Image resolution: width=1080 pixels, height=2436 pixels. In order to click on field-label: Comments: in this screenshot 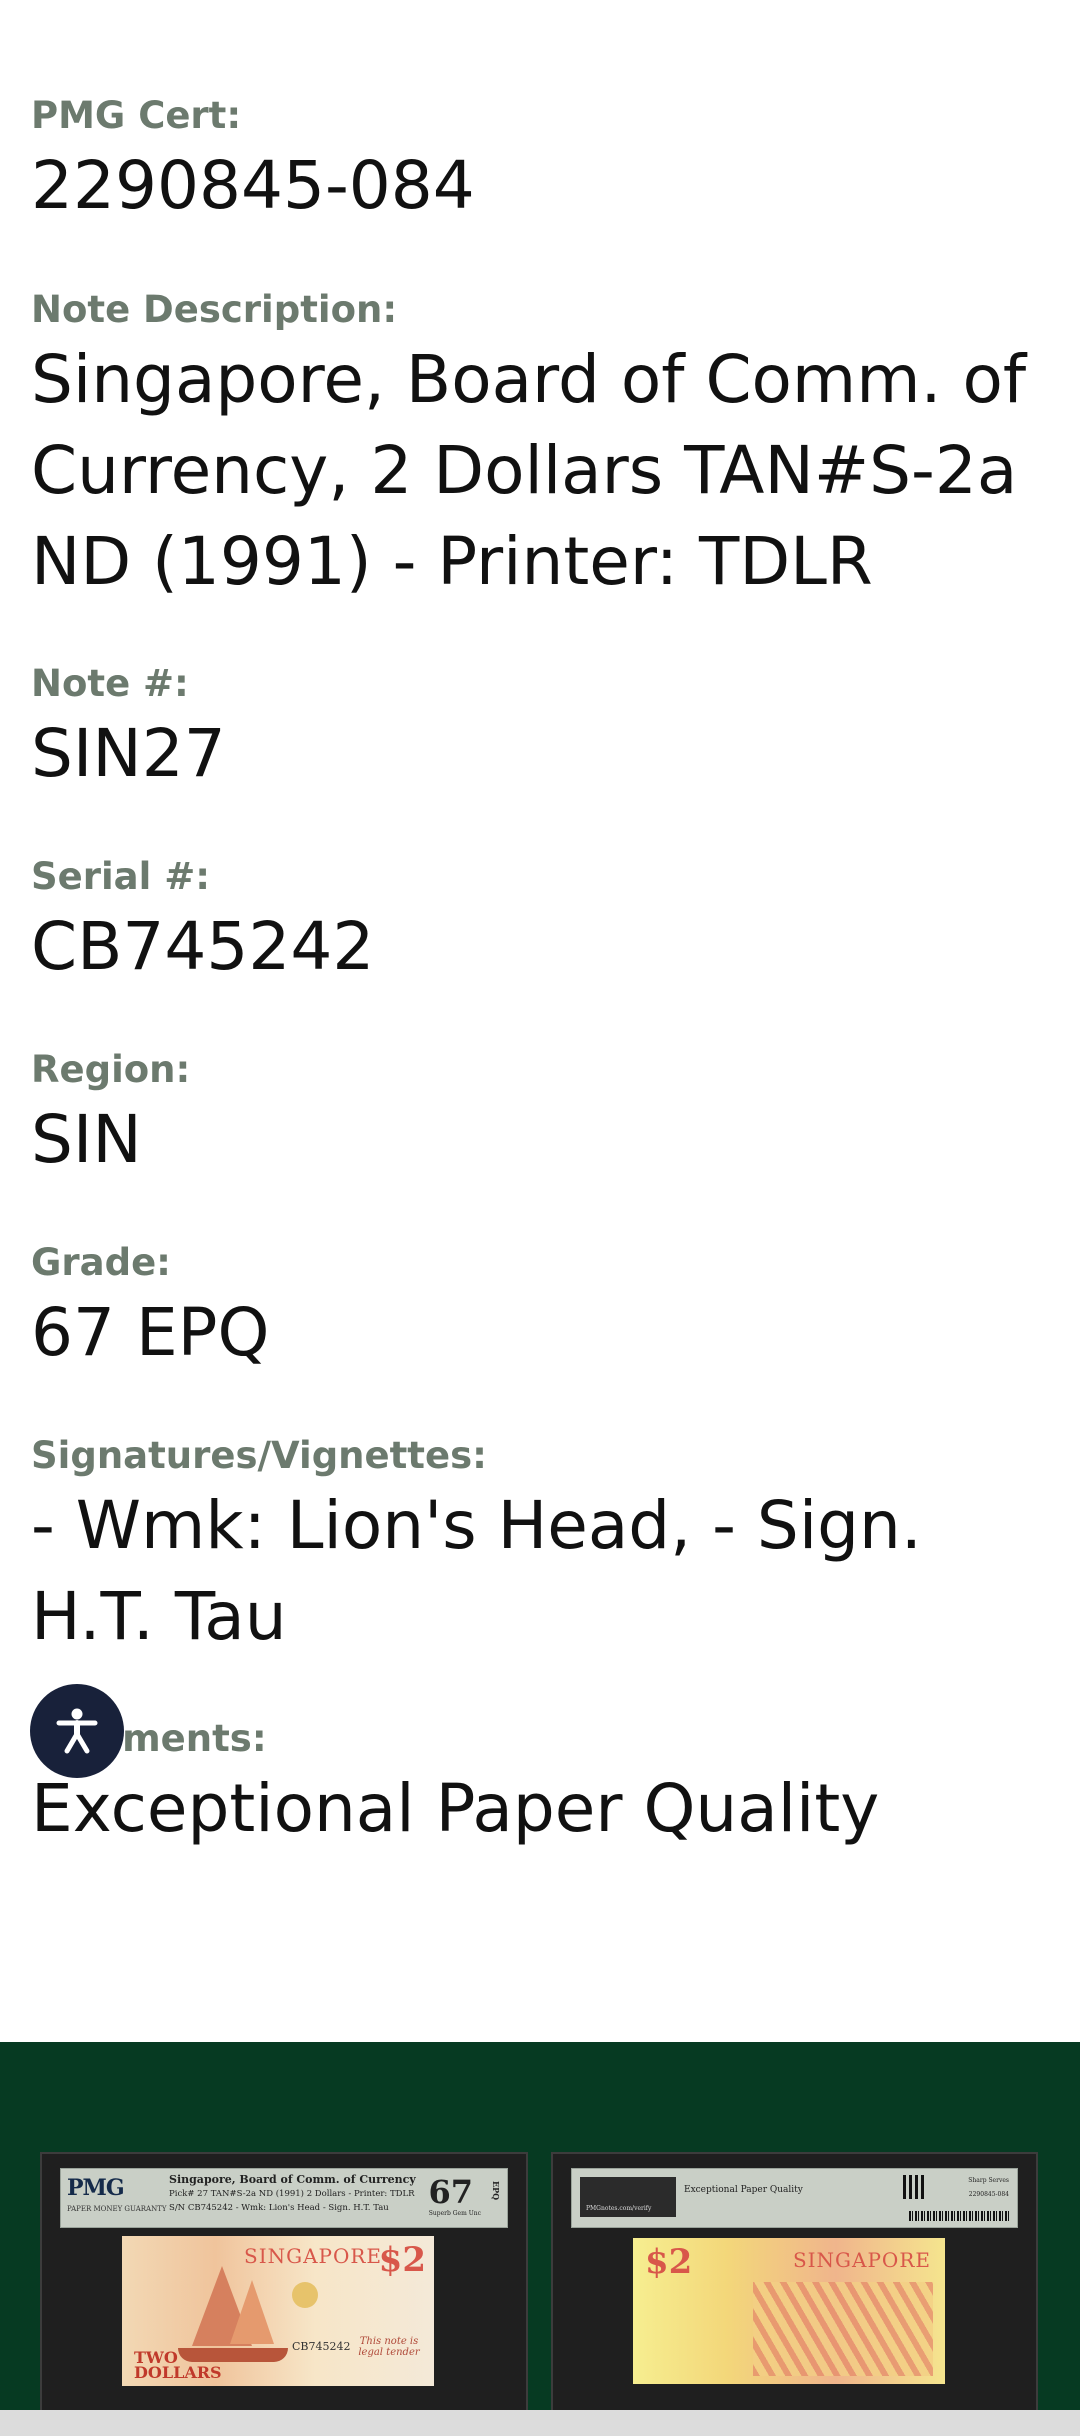, I will do `click(149, 1738)`.